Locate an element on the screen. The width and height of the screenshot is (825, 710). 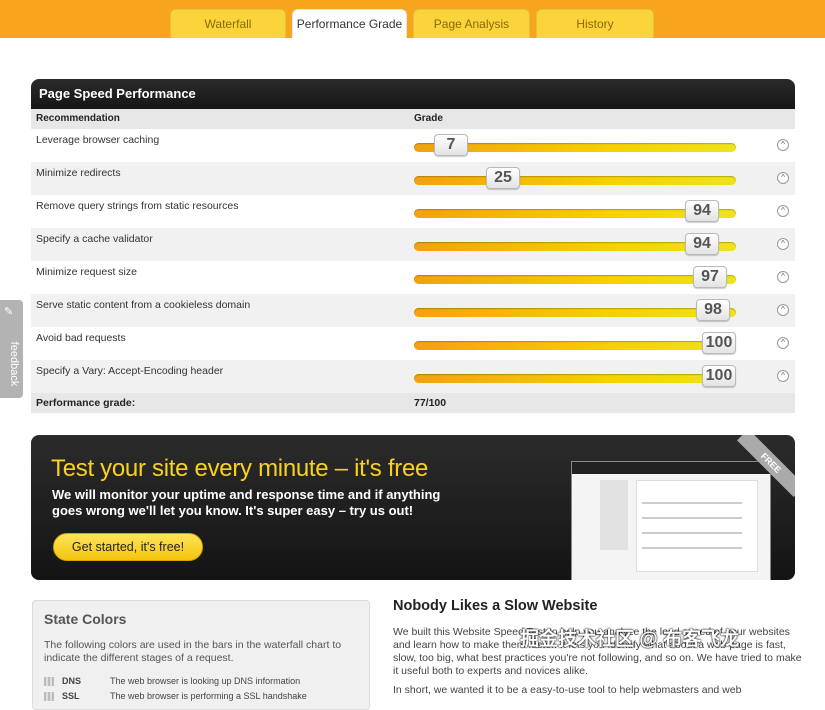
table-row: Specify a cache validator 94 ^ is located at coordinates (413, 244).